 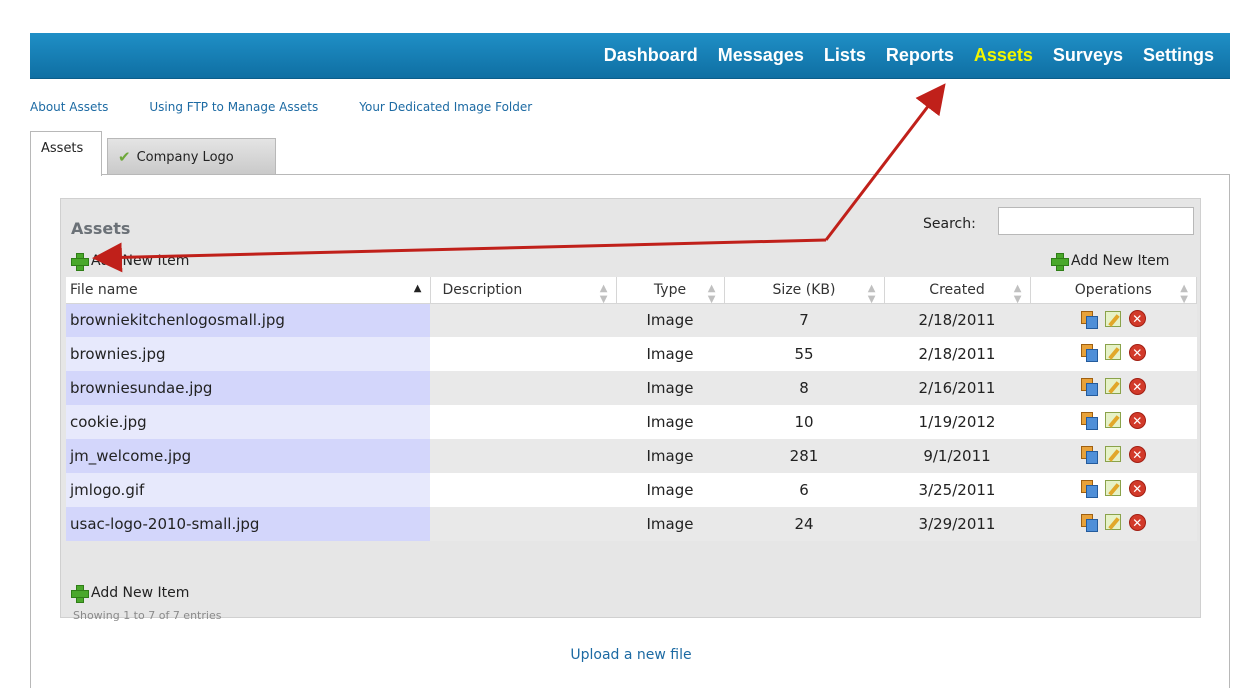 What do you see at coordinates (631, 655) in the screenshot?
I see `upload-file-link: Upload a new file` at bounding box center [631, 655].